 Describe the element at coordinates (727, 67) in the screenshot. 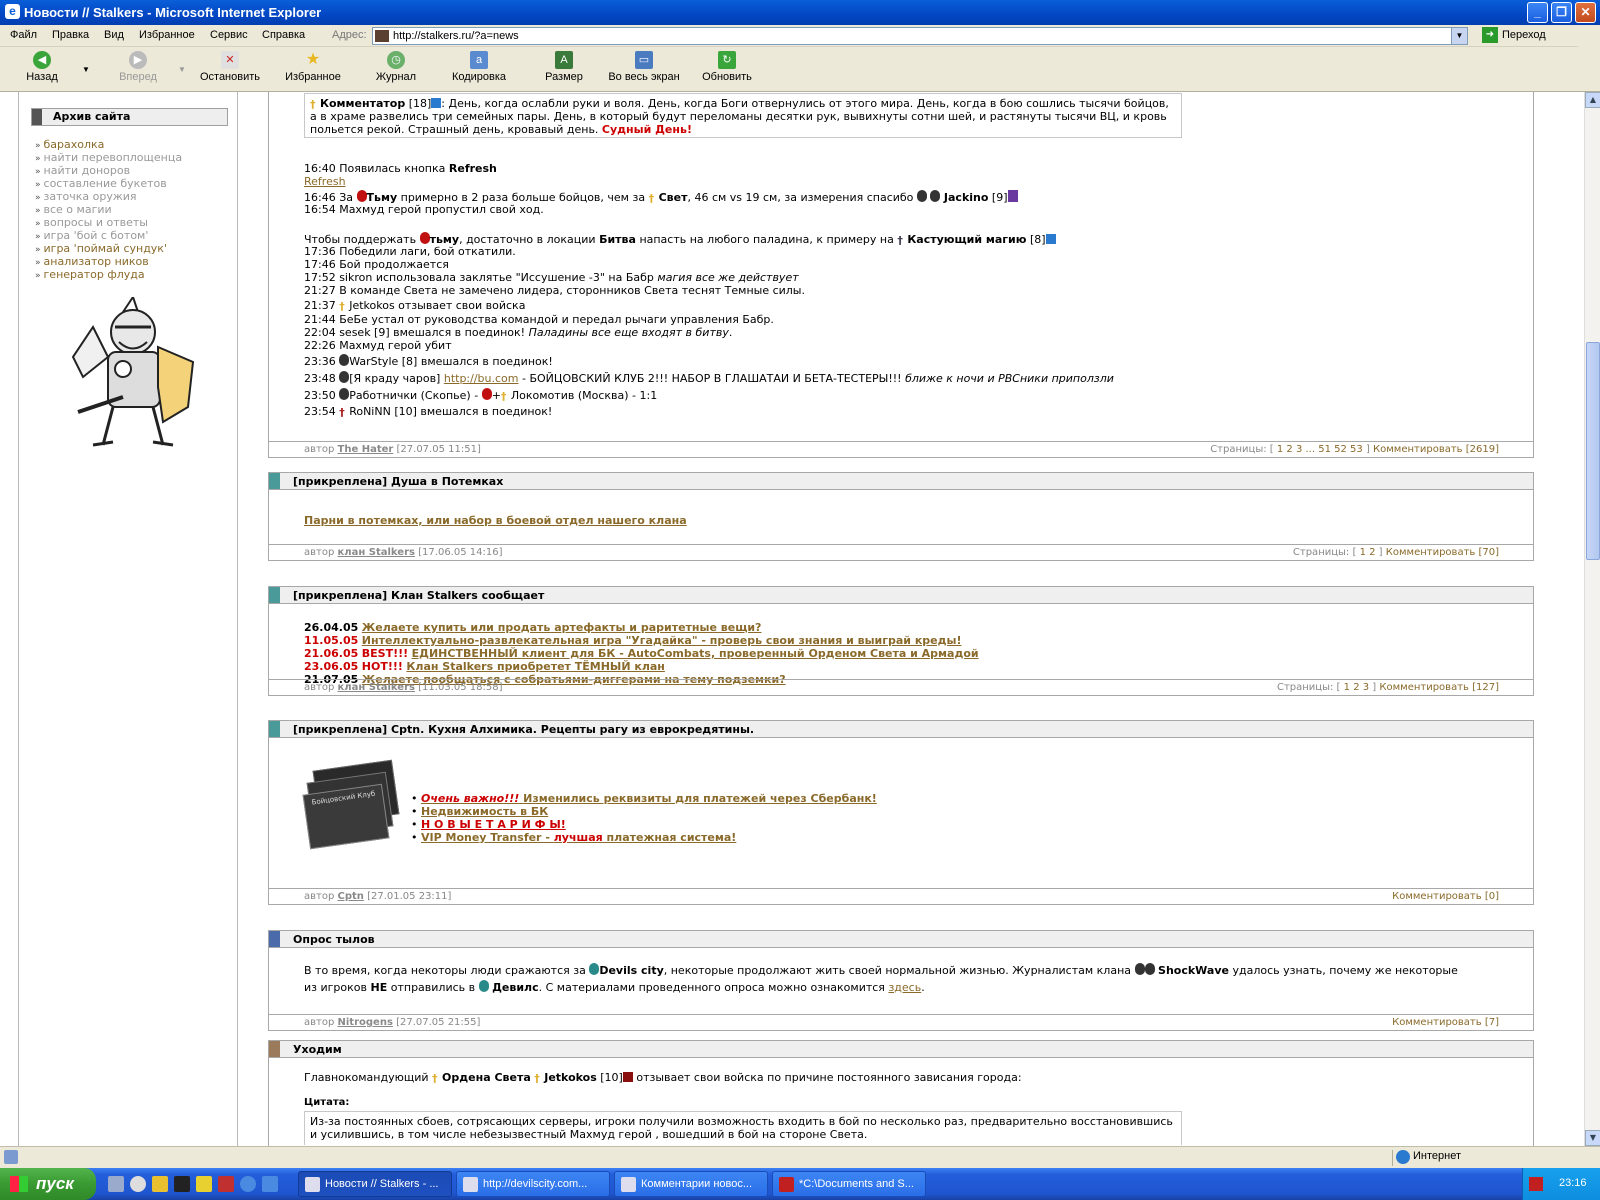

I see `refresh-button: ↻ Обновить` at that location.